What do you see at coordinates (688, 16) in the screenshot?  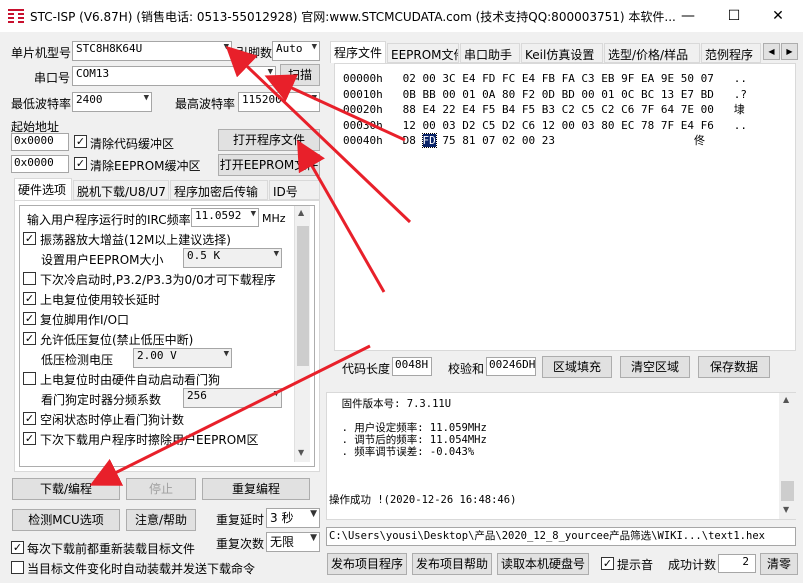 I see `minimize-icon: —` at bounding box center [688, 16].